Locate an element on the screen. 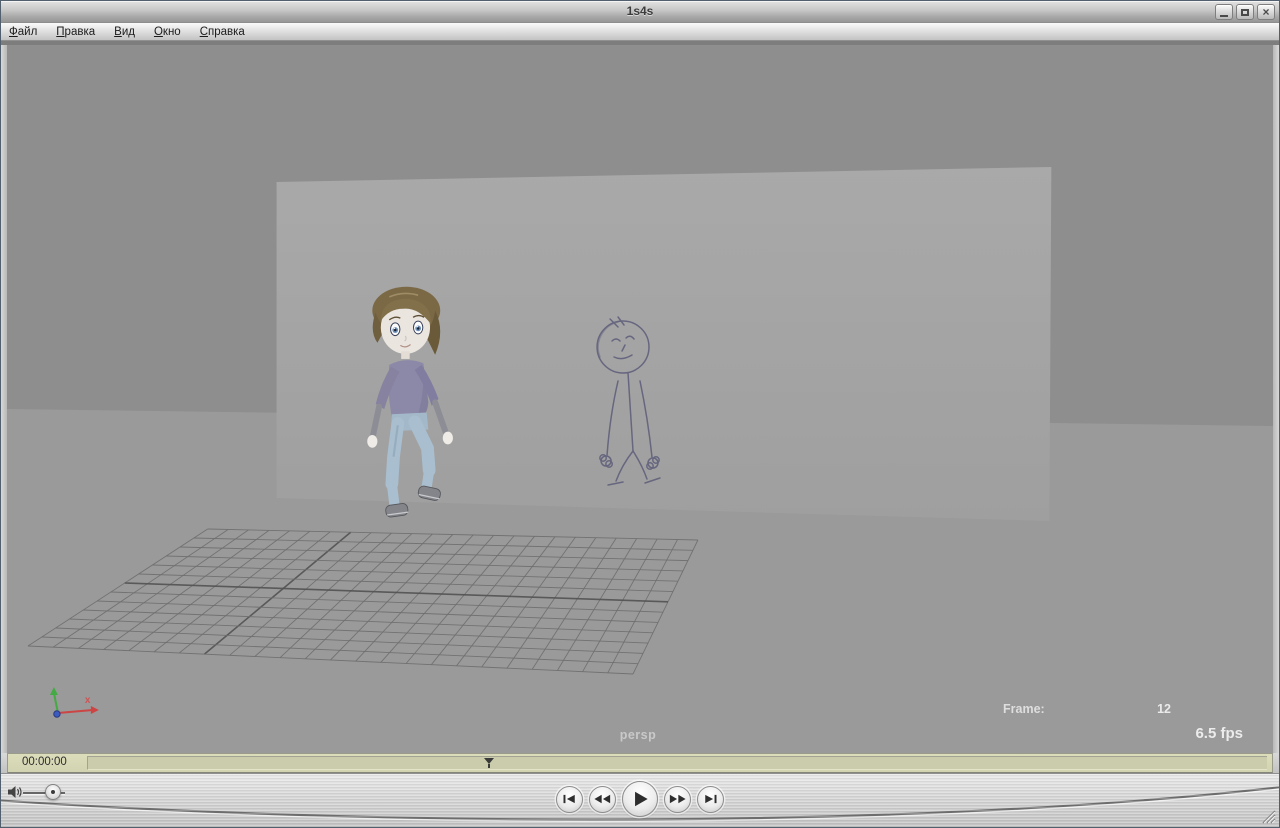 The height and width of the screenshot is (828, 1280). timeline-bar: 00:00:00 is located at coordinates (640, 763).